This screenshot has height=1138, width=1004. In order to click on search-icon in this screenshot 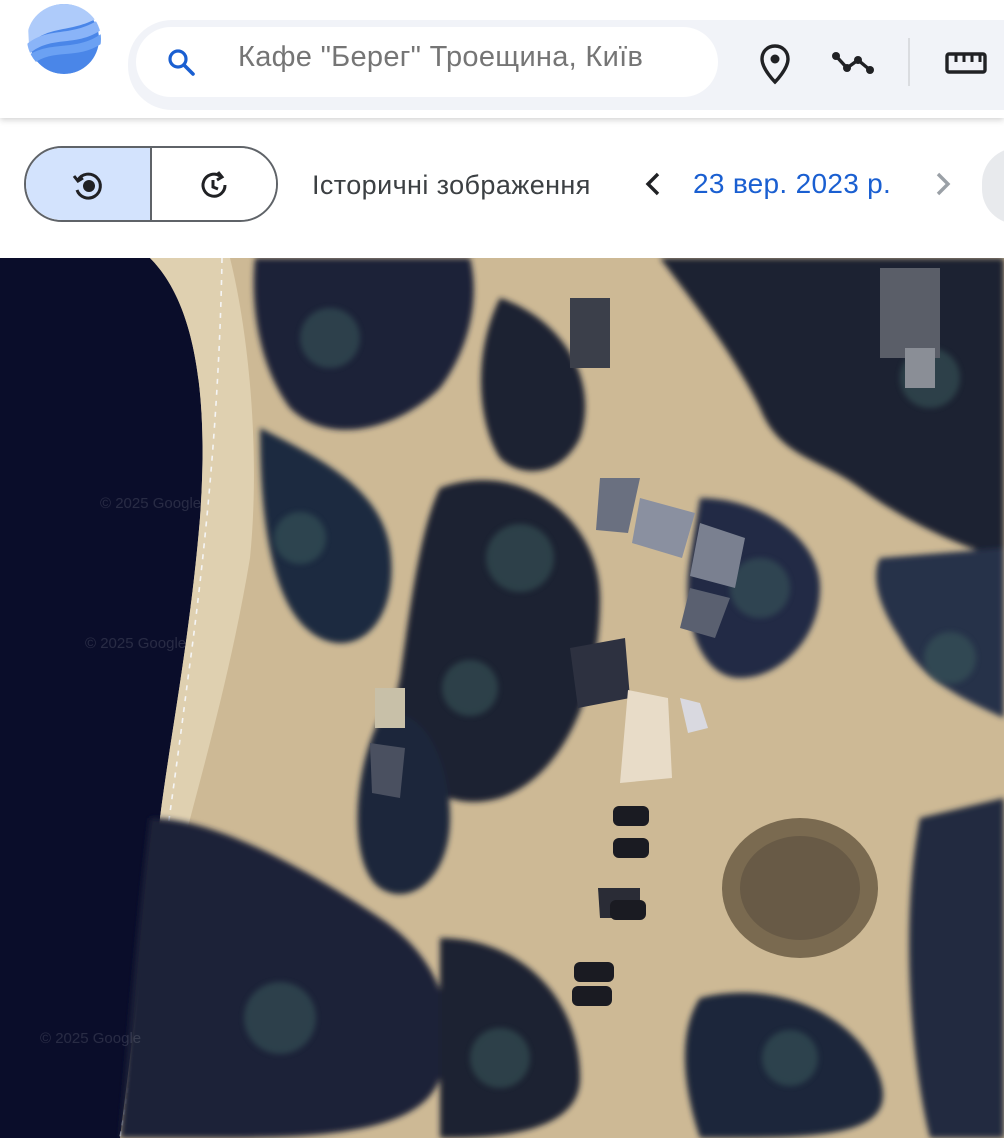, I will do `click(181, 62)`.